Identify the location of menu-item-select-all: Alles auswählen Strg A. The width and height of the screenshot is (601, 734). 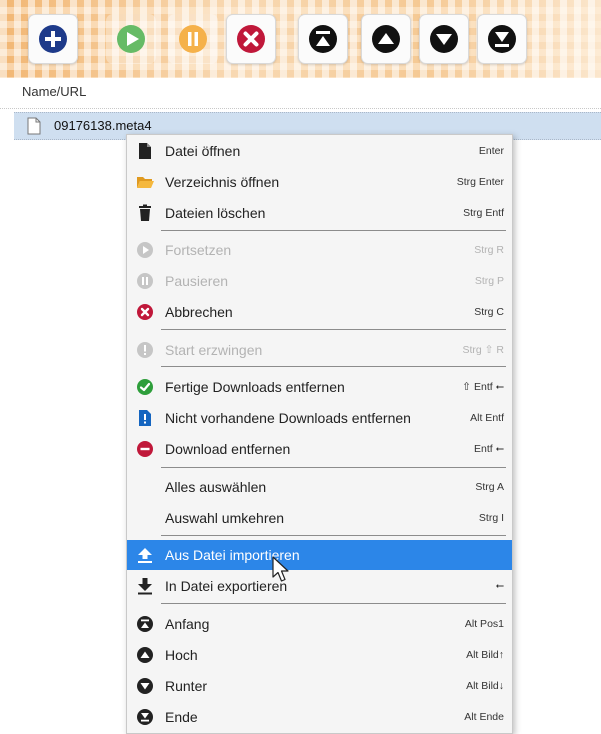
(319, 487).